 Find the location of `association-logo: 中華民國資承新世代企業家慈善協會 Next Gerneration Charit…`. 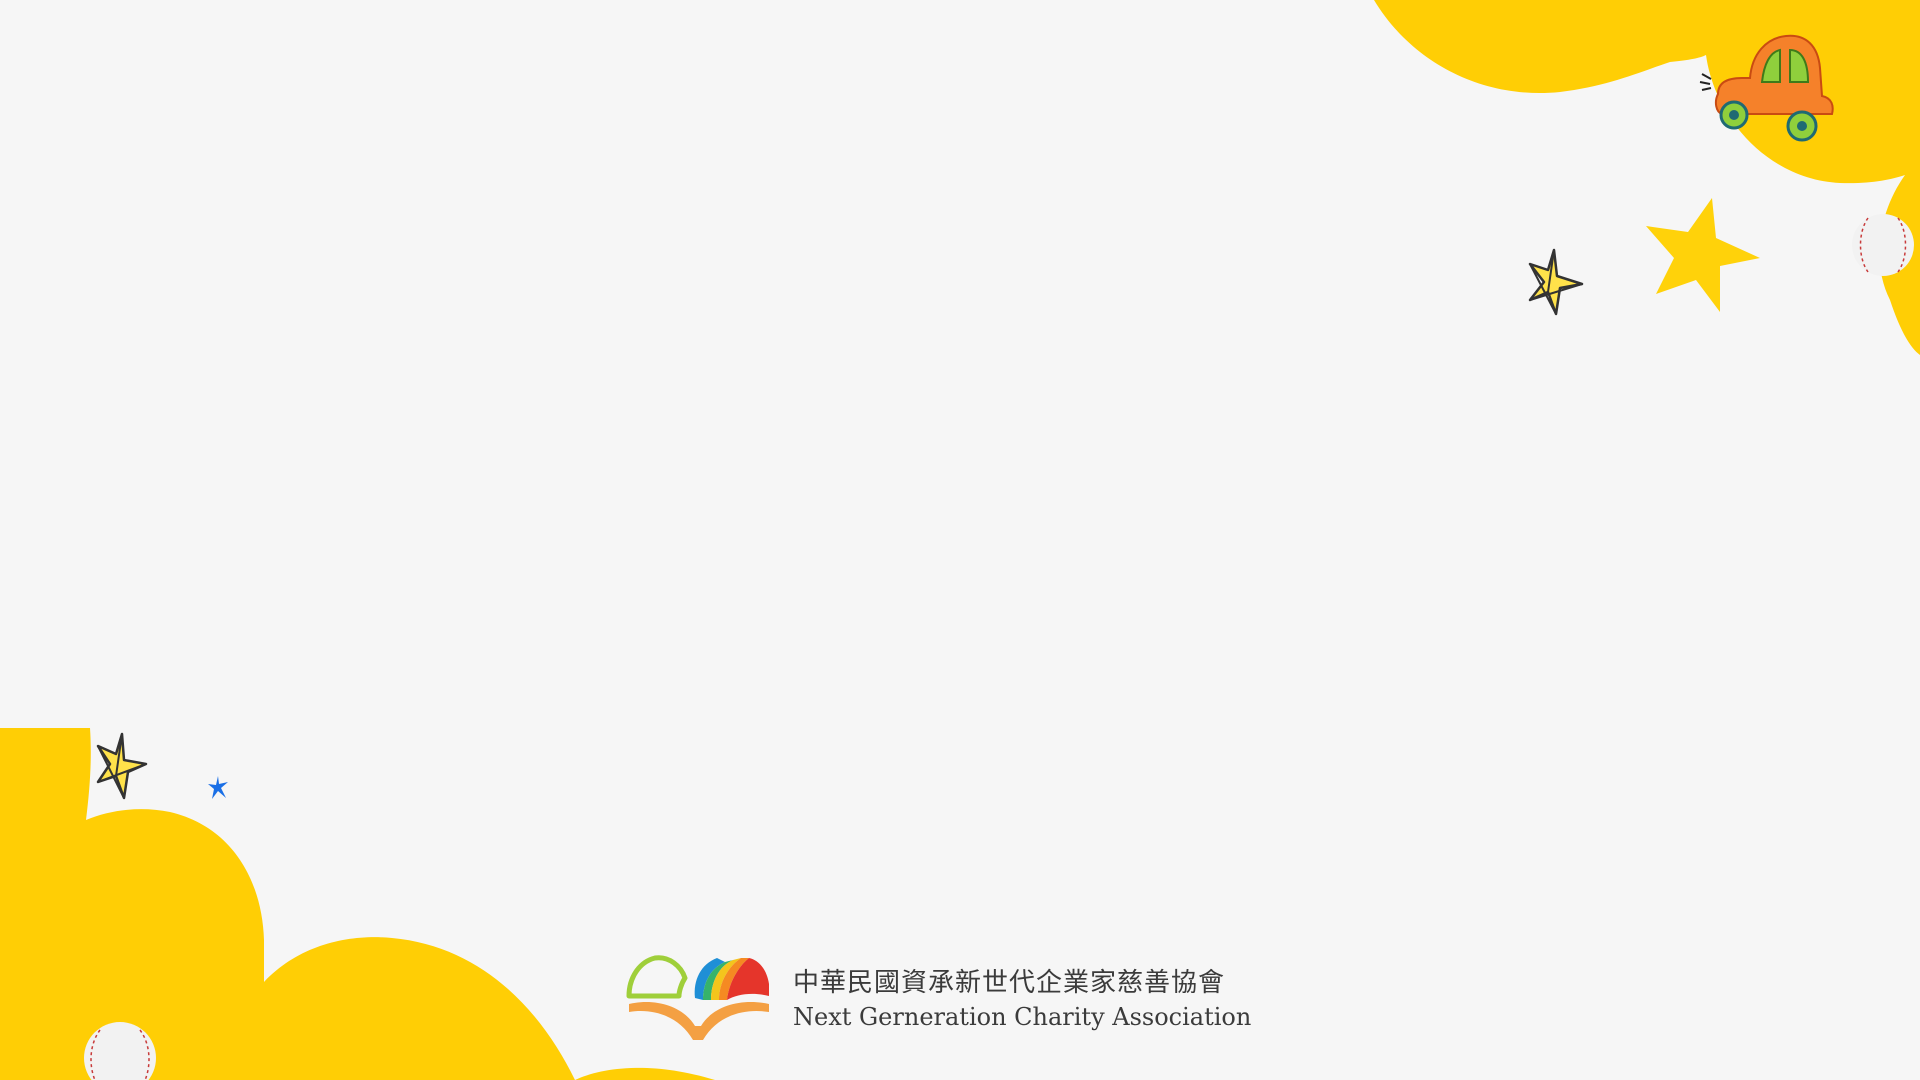

association-logo: 中華民國資承新世代企業家慈善協會 Next Gerneration Charit… is located at coordinates (938, 999).